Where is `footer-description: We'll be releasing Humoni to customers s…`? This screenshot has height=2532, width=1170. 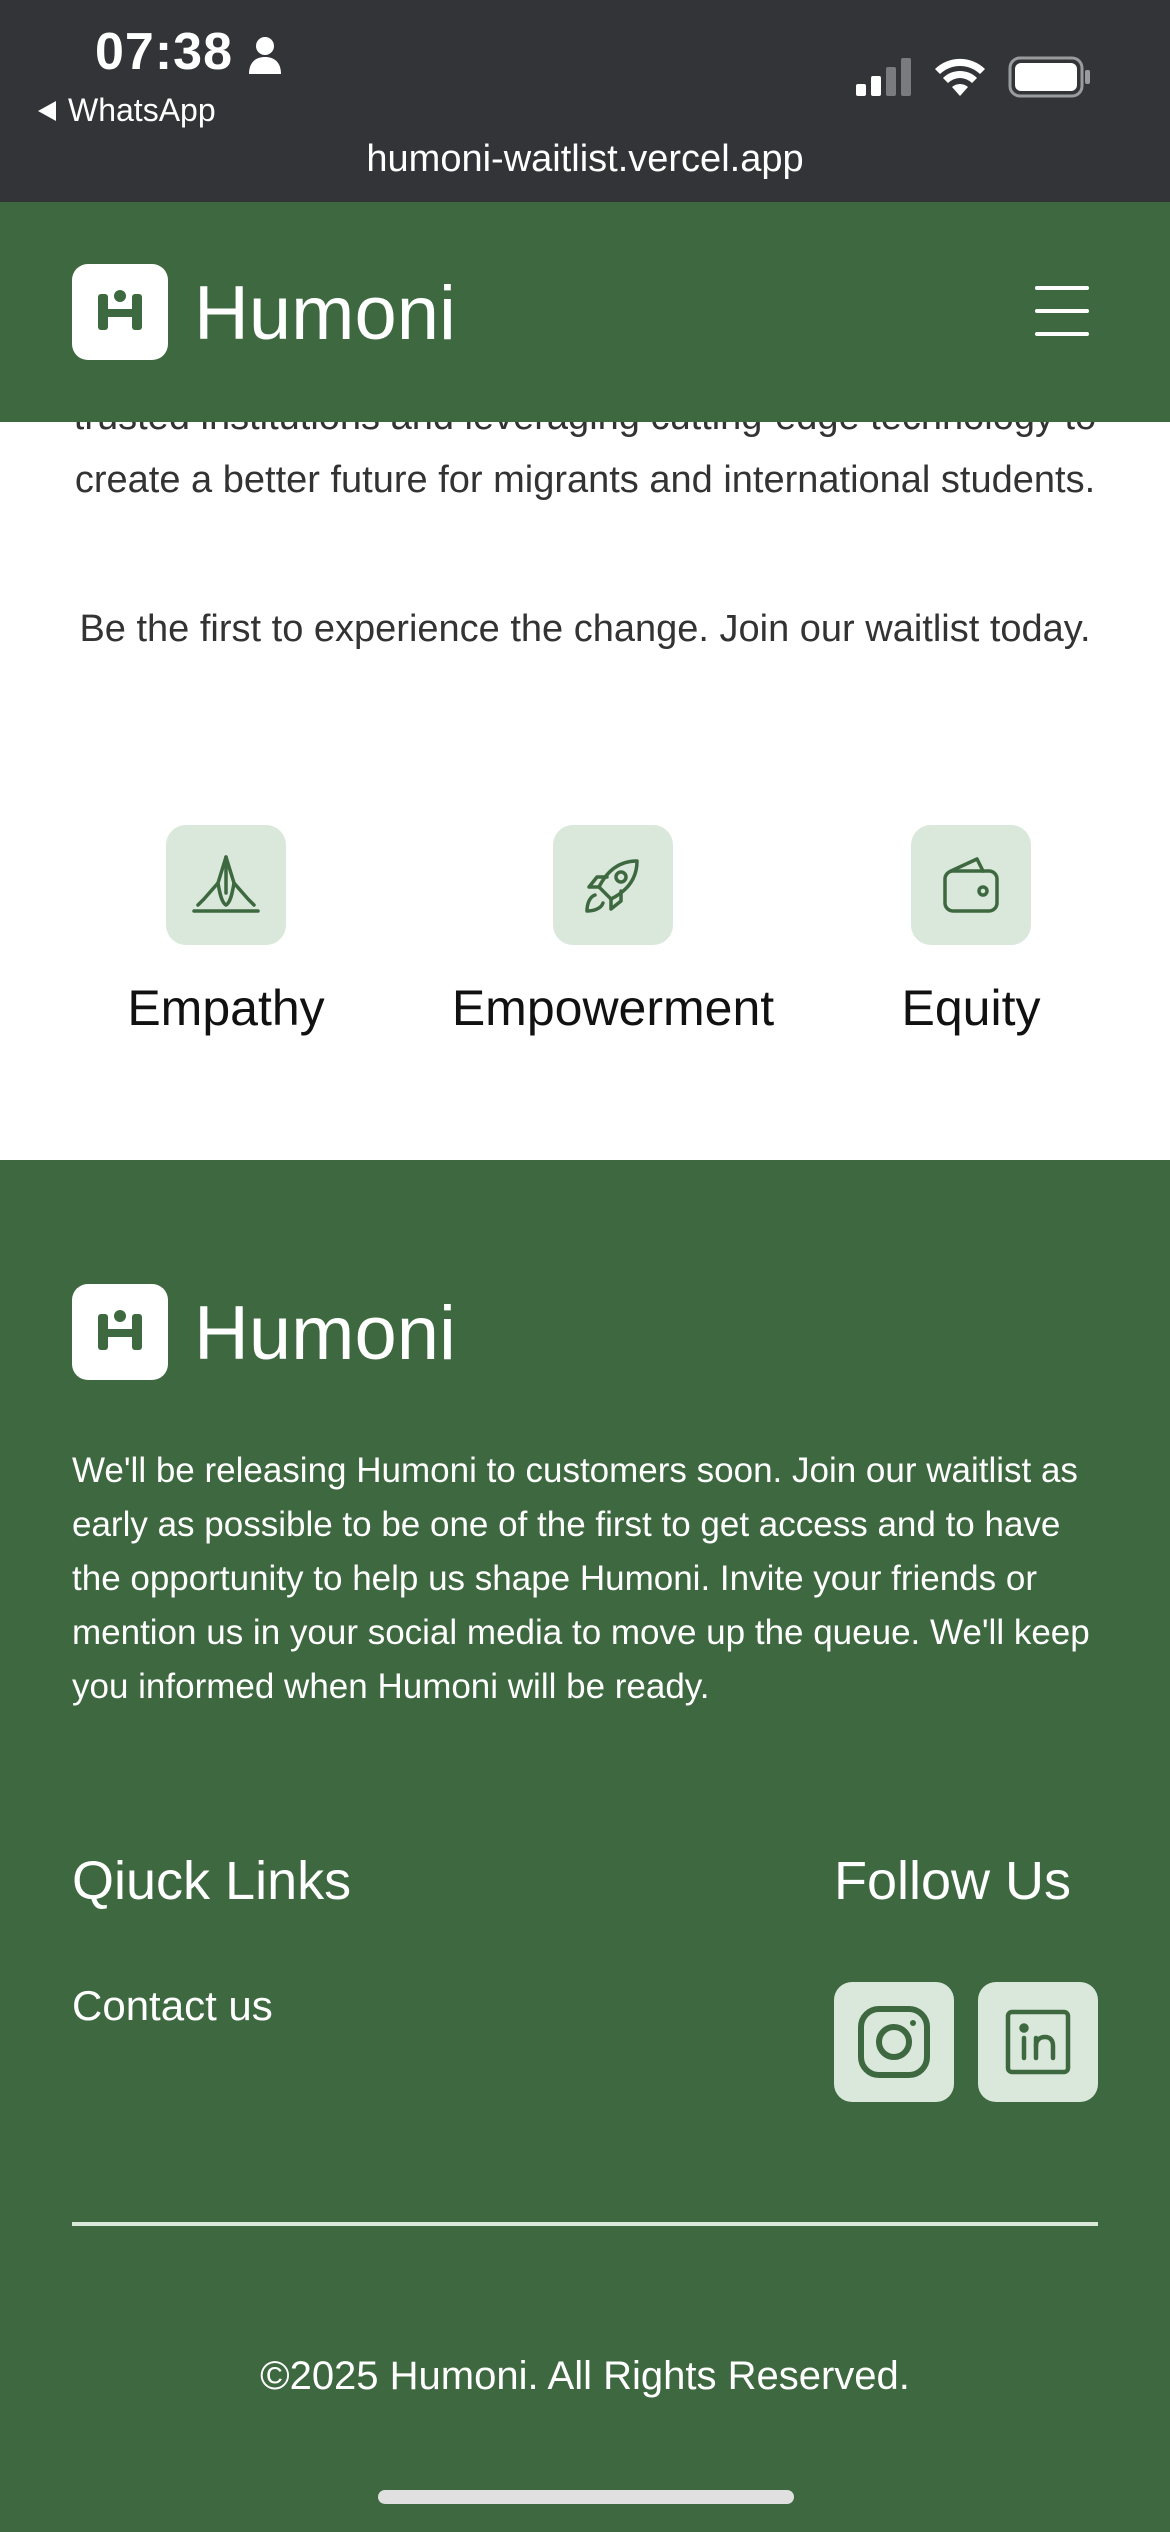
footer-description: We'll be releasing Humoni to customers s… is located at coordinates (581, 1578).